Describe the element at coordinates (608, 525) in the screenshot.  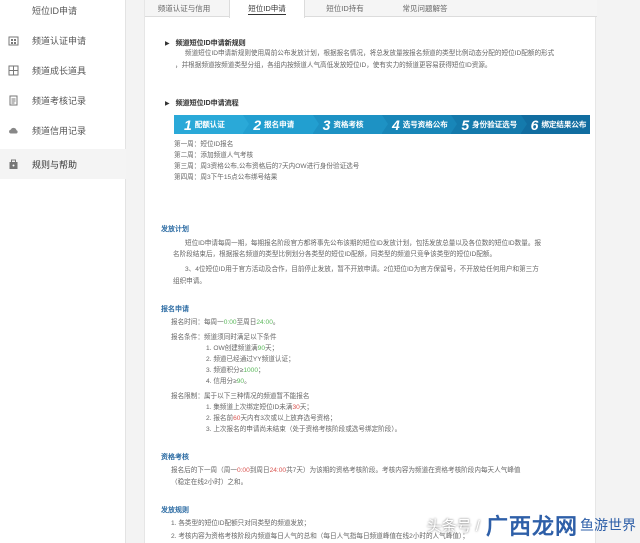
I see `watermark-sub-text: 鱼游世界` at that location.